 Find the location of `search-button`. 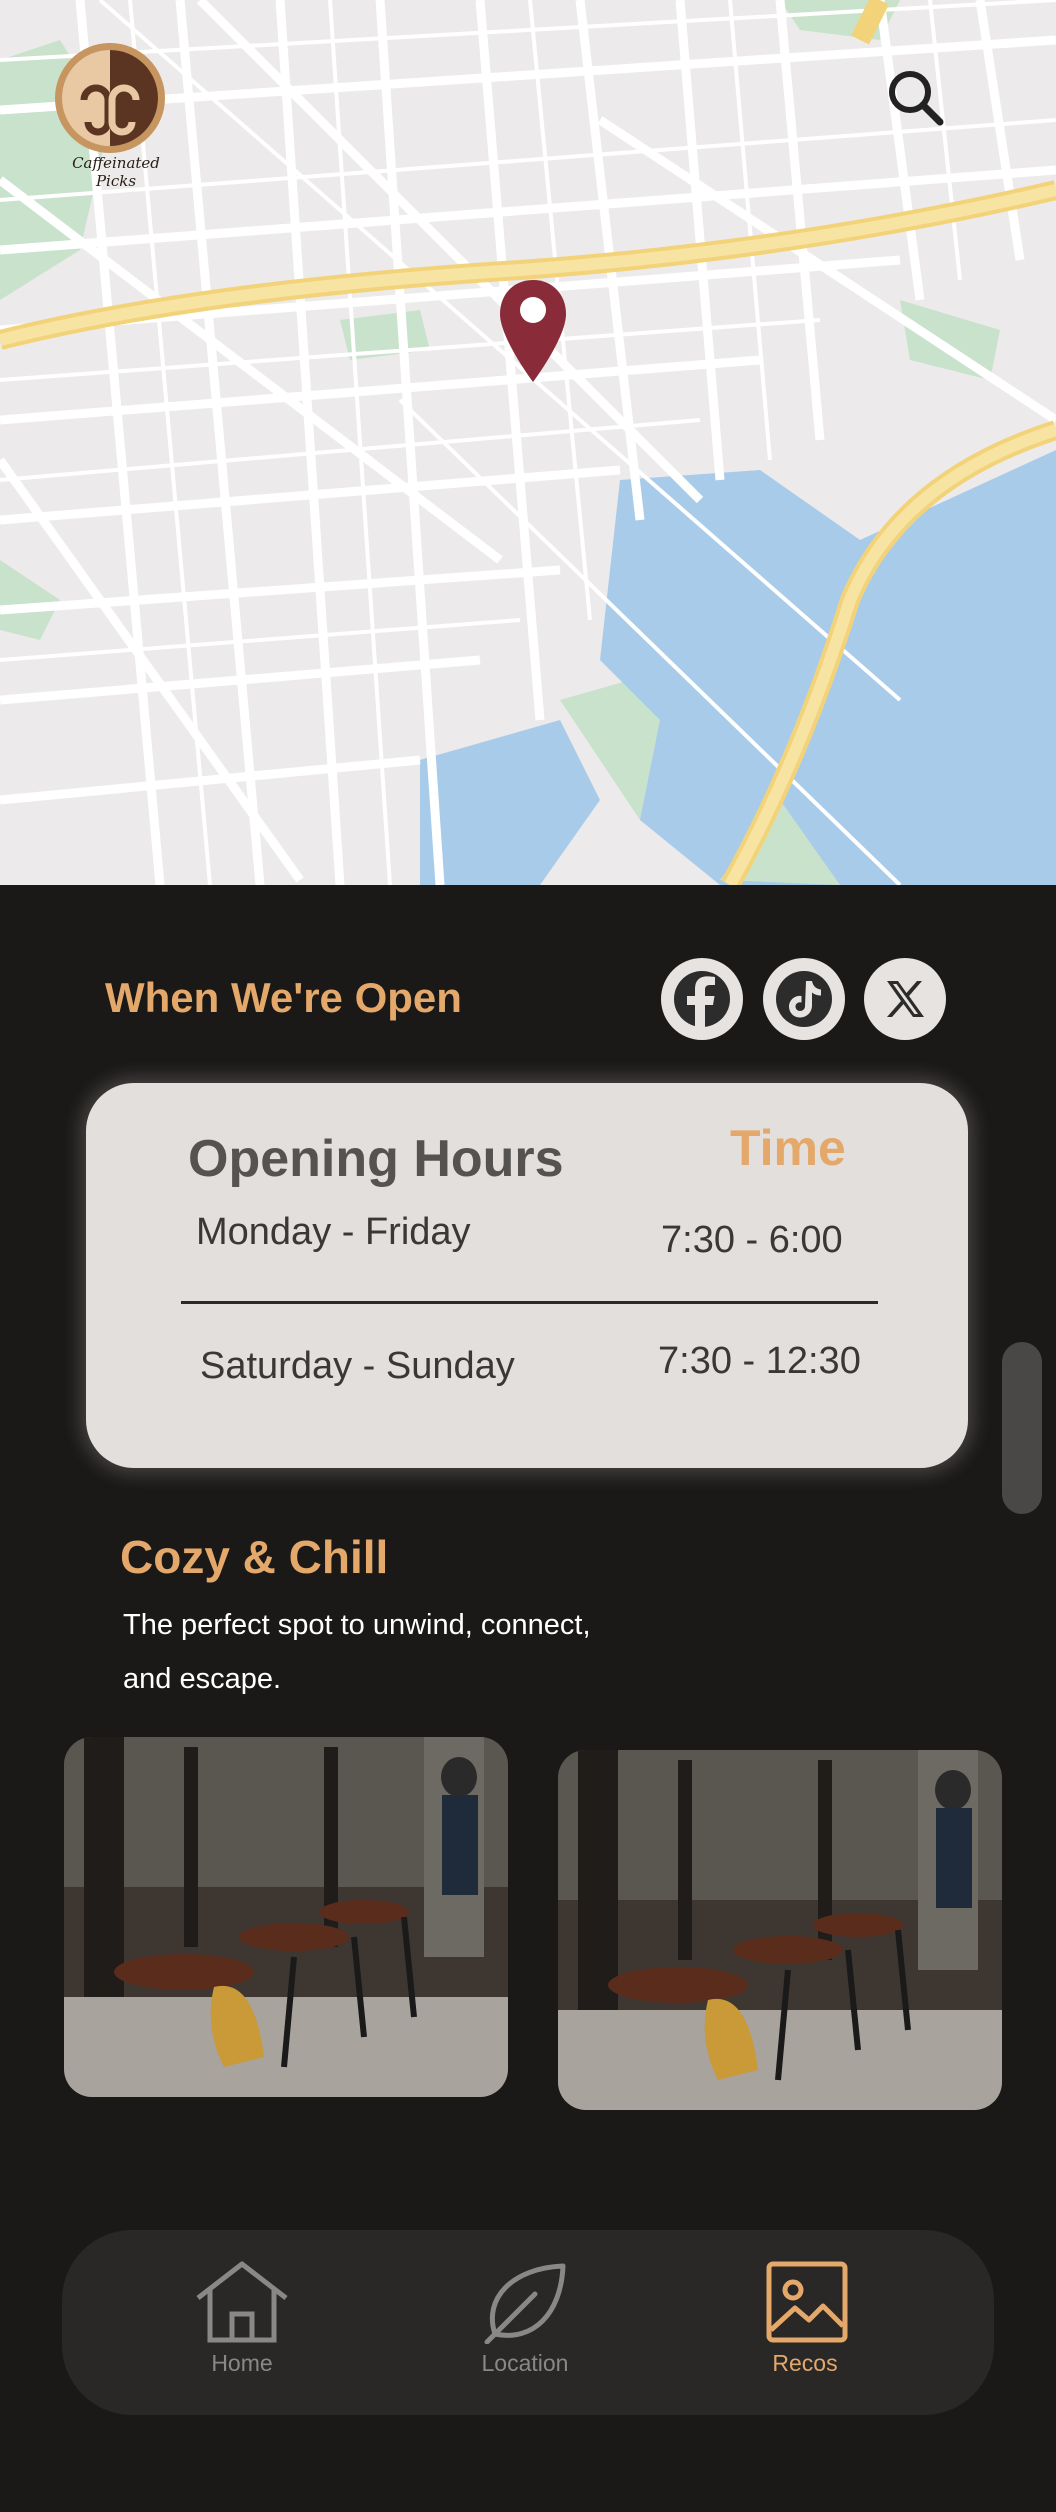

search-button is located at coordinates (916, 98).